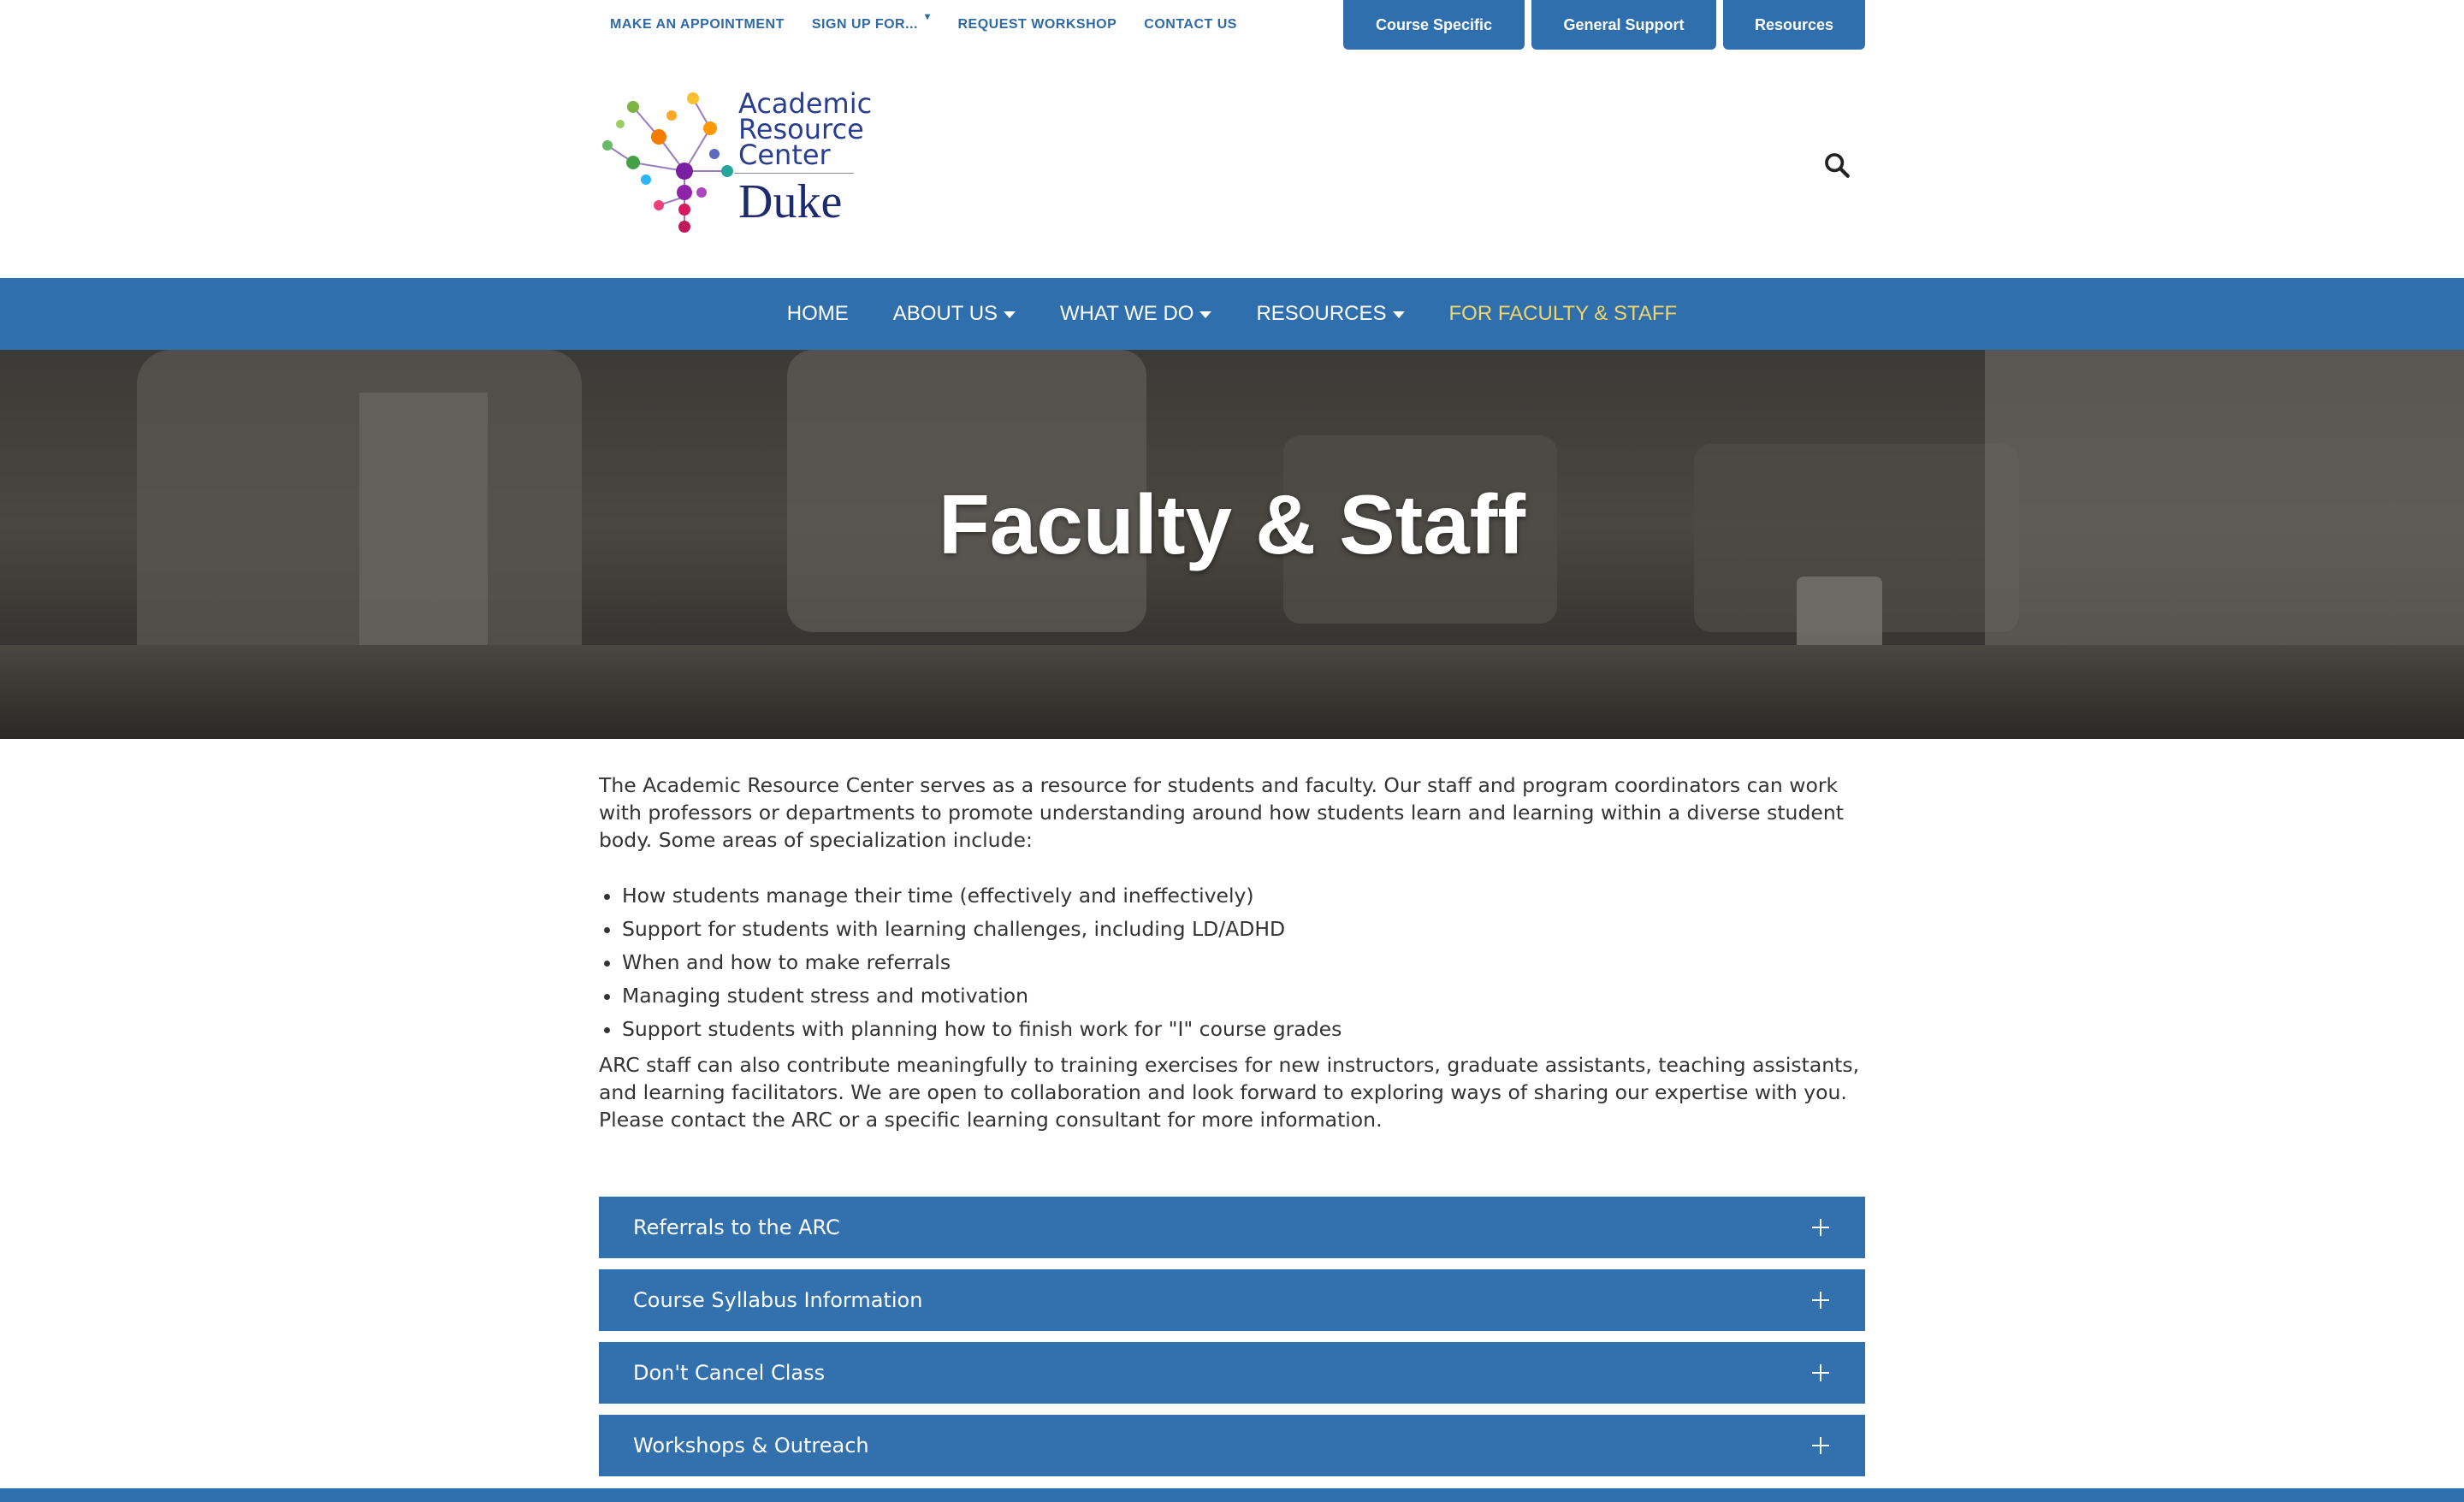  What do you see at coordinates (1232, 524) in the screenshot?
I see `page-title: Faculty & Staff` at bounding box center [1232, 524].